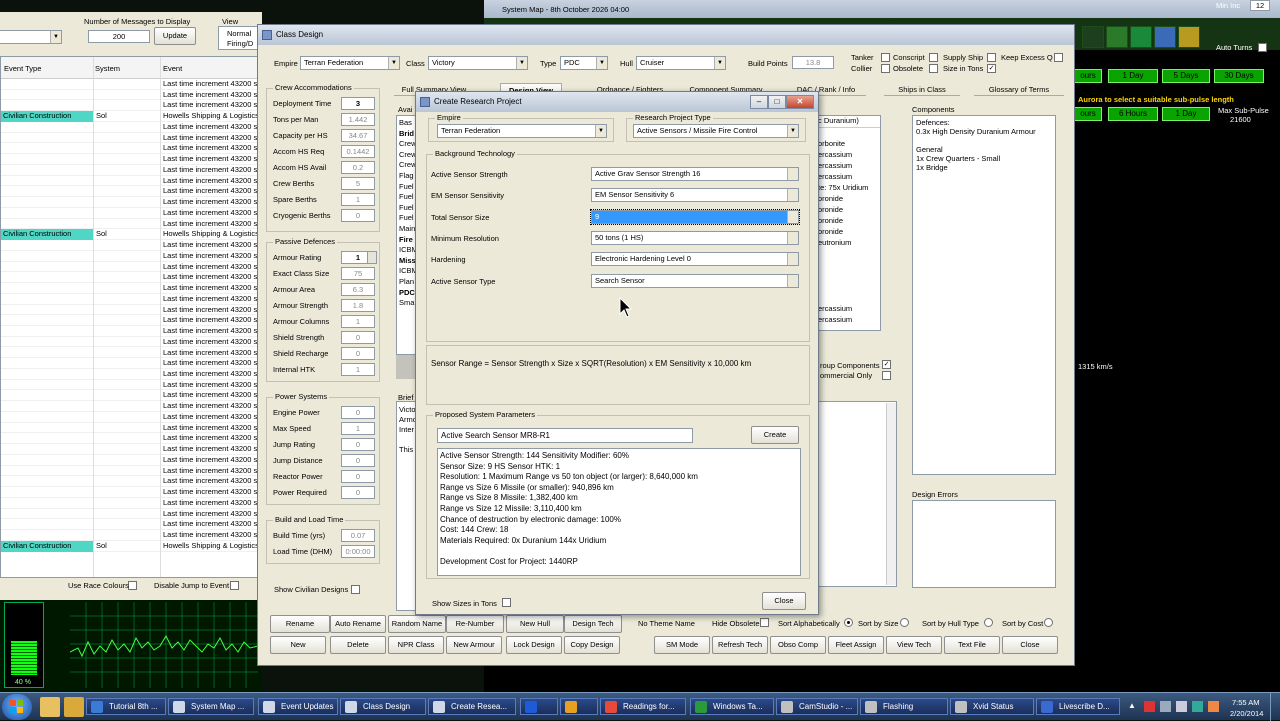  What do you see at coordinates (407, 282) in the screenshot?
I see `available-item: Plan` at bounding box center [407, 282].